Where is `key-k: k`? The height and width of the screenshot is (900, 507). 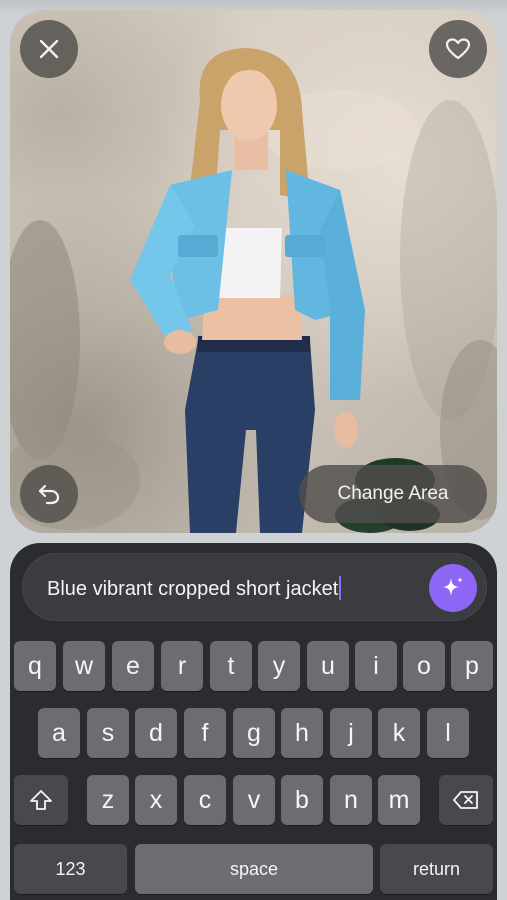
key-k: k is located at coordinates (399, 733).